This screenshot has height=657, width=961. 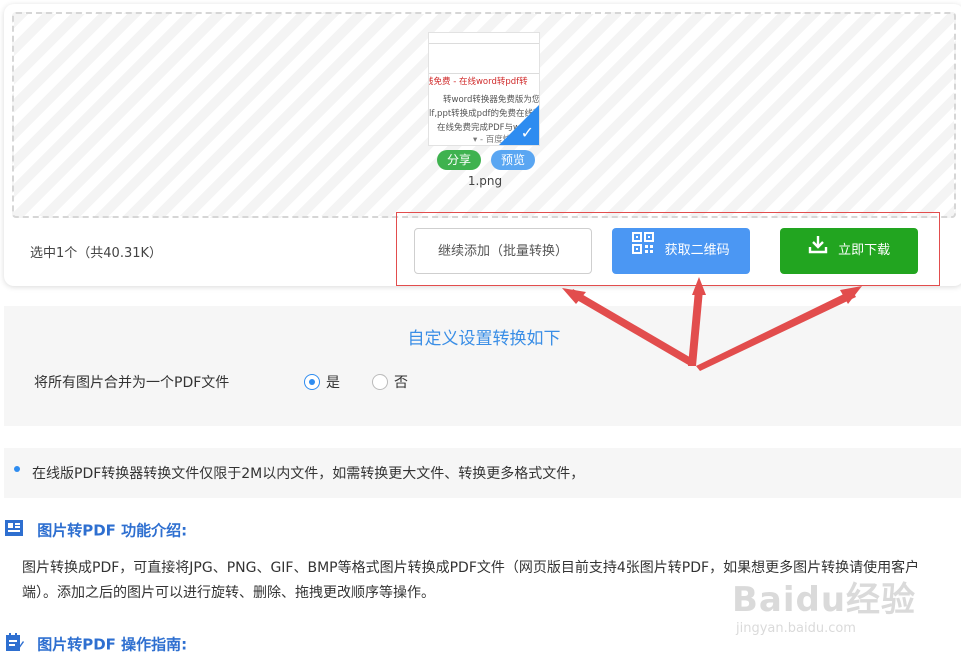 What do you see at coordinates (14, 644) in the screenshot?
I see `edit-notes-icon` at bounding box center [14, 644].